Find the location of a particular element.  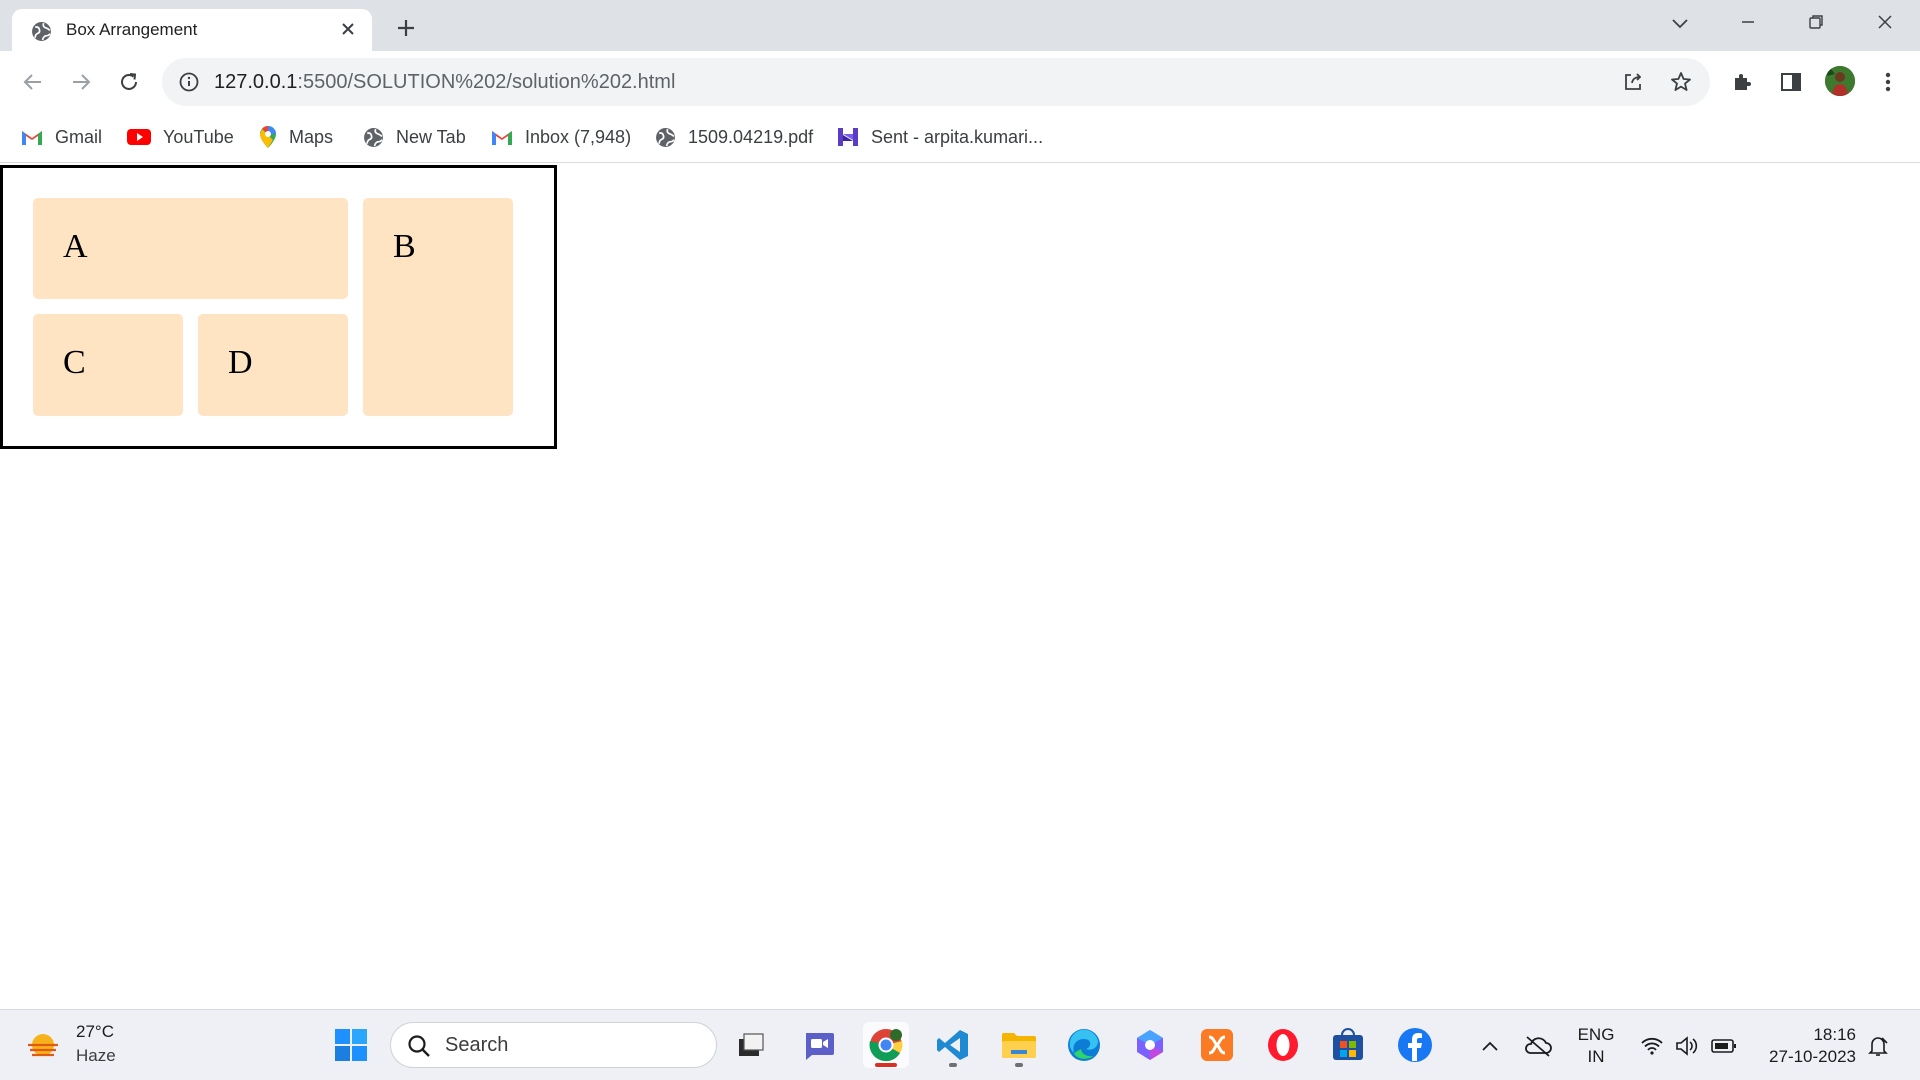

battery-icon is located at coordinates (1724, 1046).